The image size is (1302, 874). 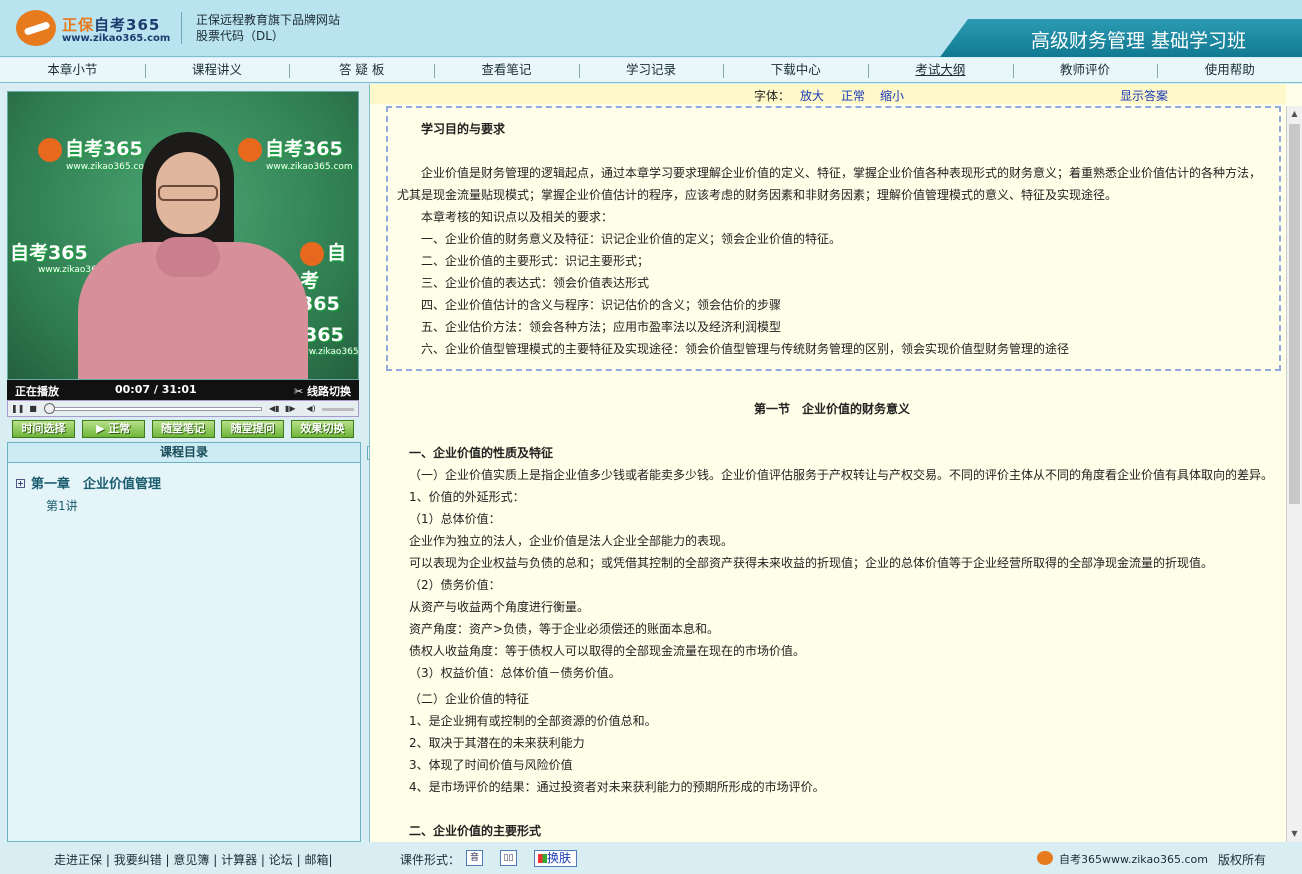 What do you see at coordinates (33, 409) in the screenshot?
I see `stop-icon: ■` at bounding box center [33, 409].